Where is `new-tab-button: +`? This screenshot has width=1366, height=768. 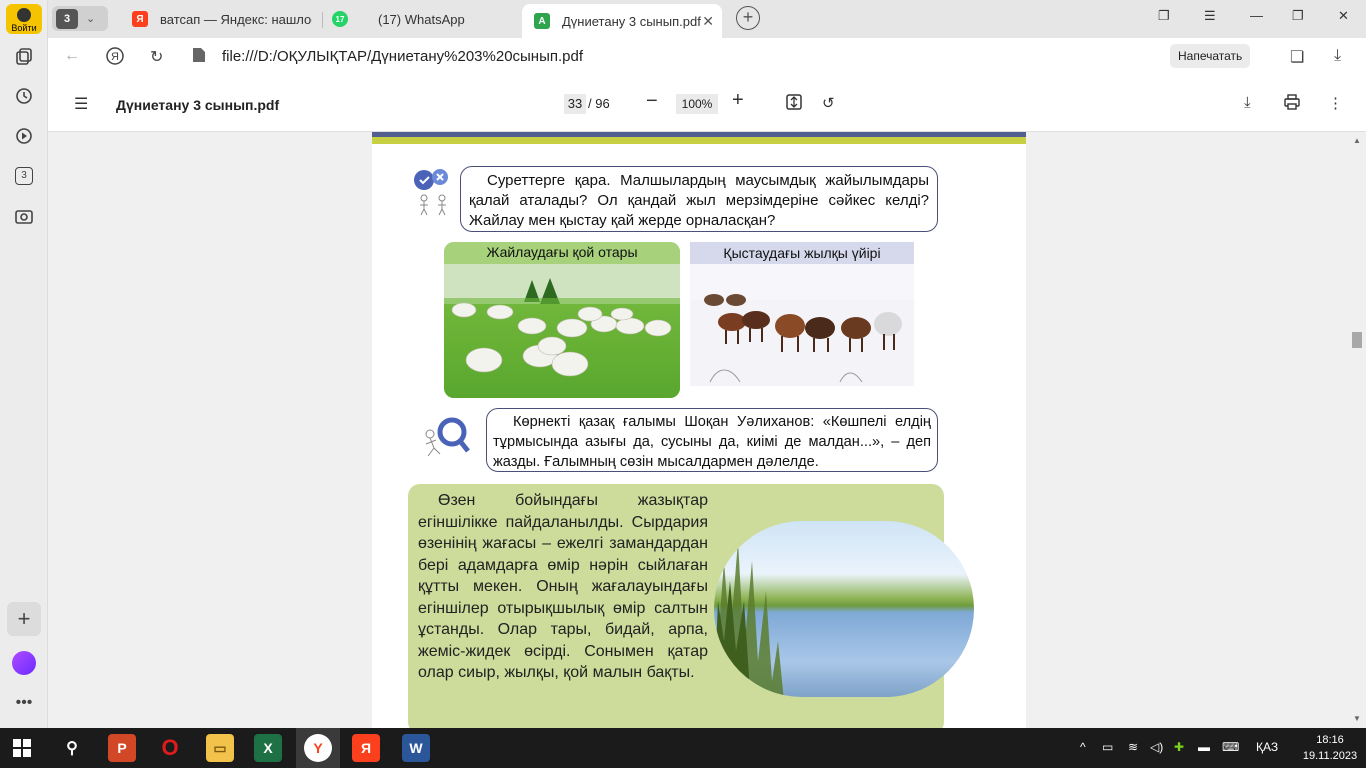
new-tab-button: + is located at coordinates (748, 18).